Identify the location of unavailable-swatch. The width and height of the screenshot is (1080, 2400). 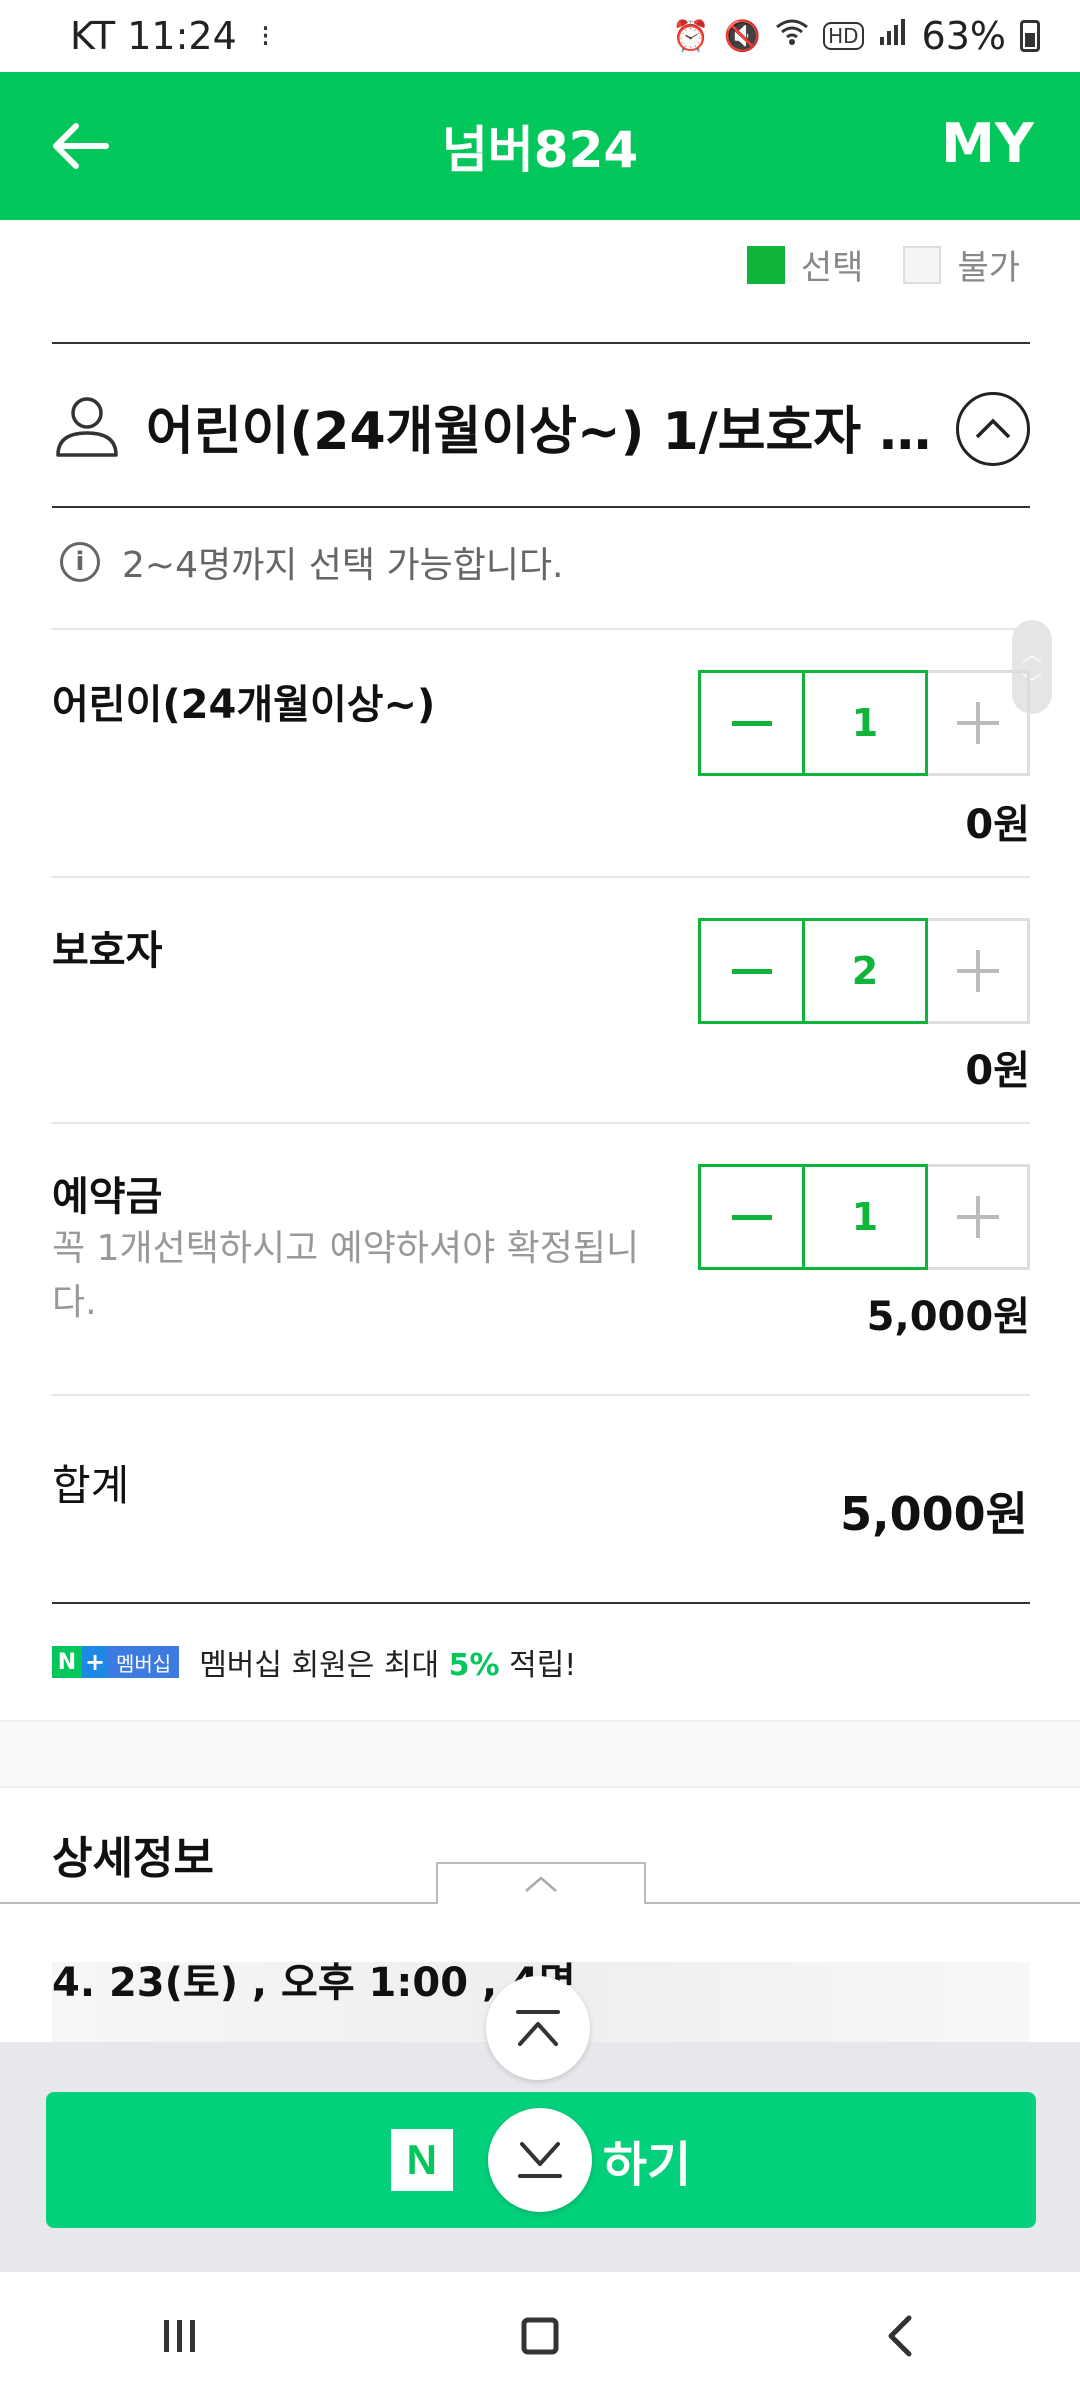
(922, 264).